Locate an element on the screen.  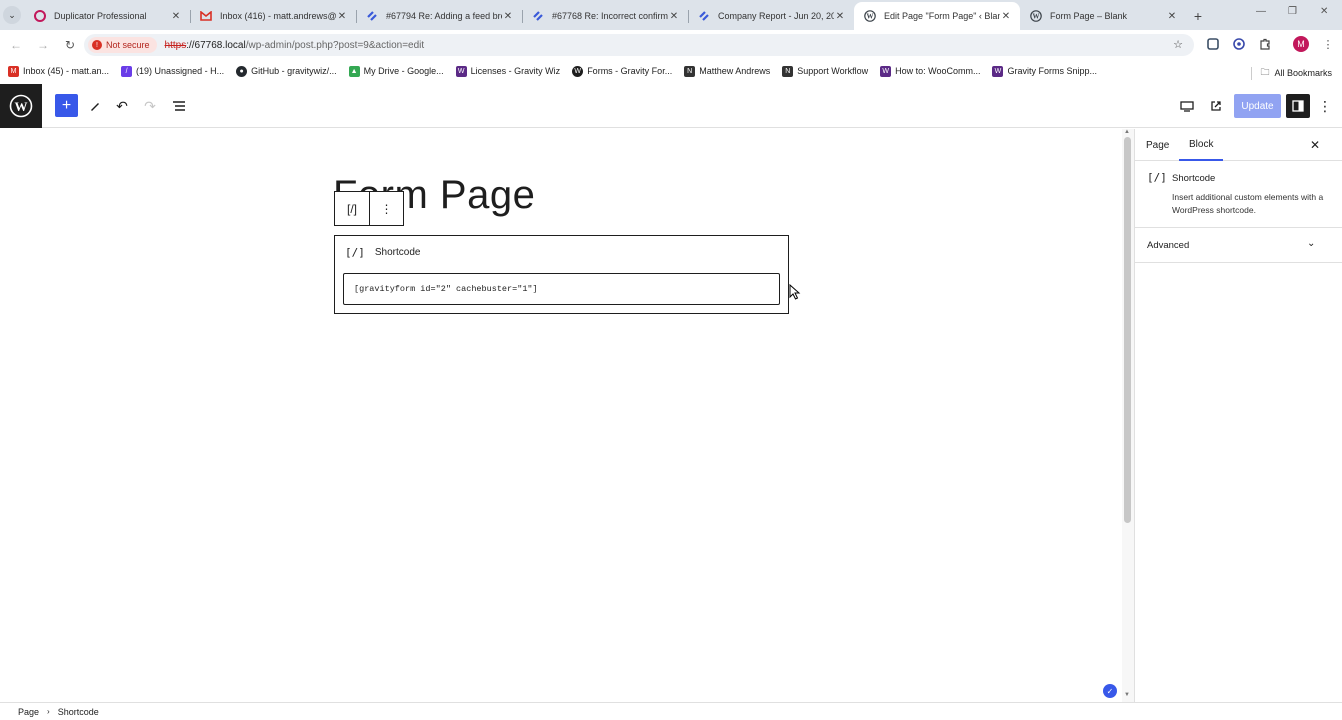
settings-toggle-button is located at coordinates (1298, 106).